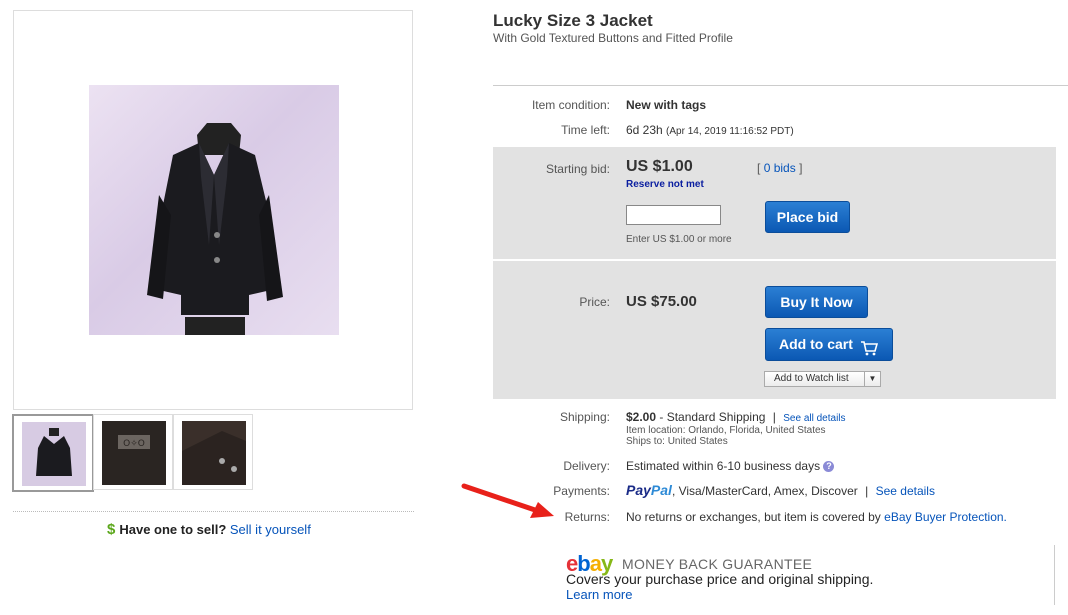 The width and height of the screenshot is (1068, 615). What do you see at coordinates (594, 302) in the screenshot?
I see `price-label: Price:` at bounding box center [594, 302].